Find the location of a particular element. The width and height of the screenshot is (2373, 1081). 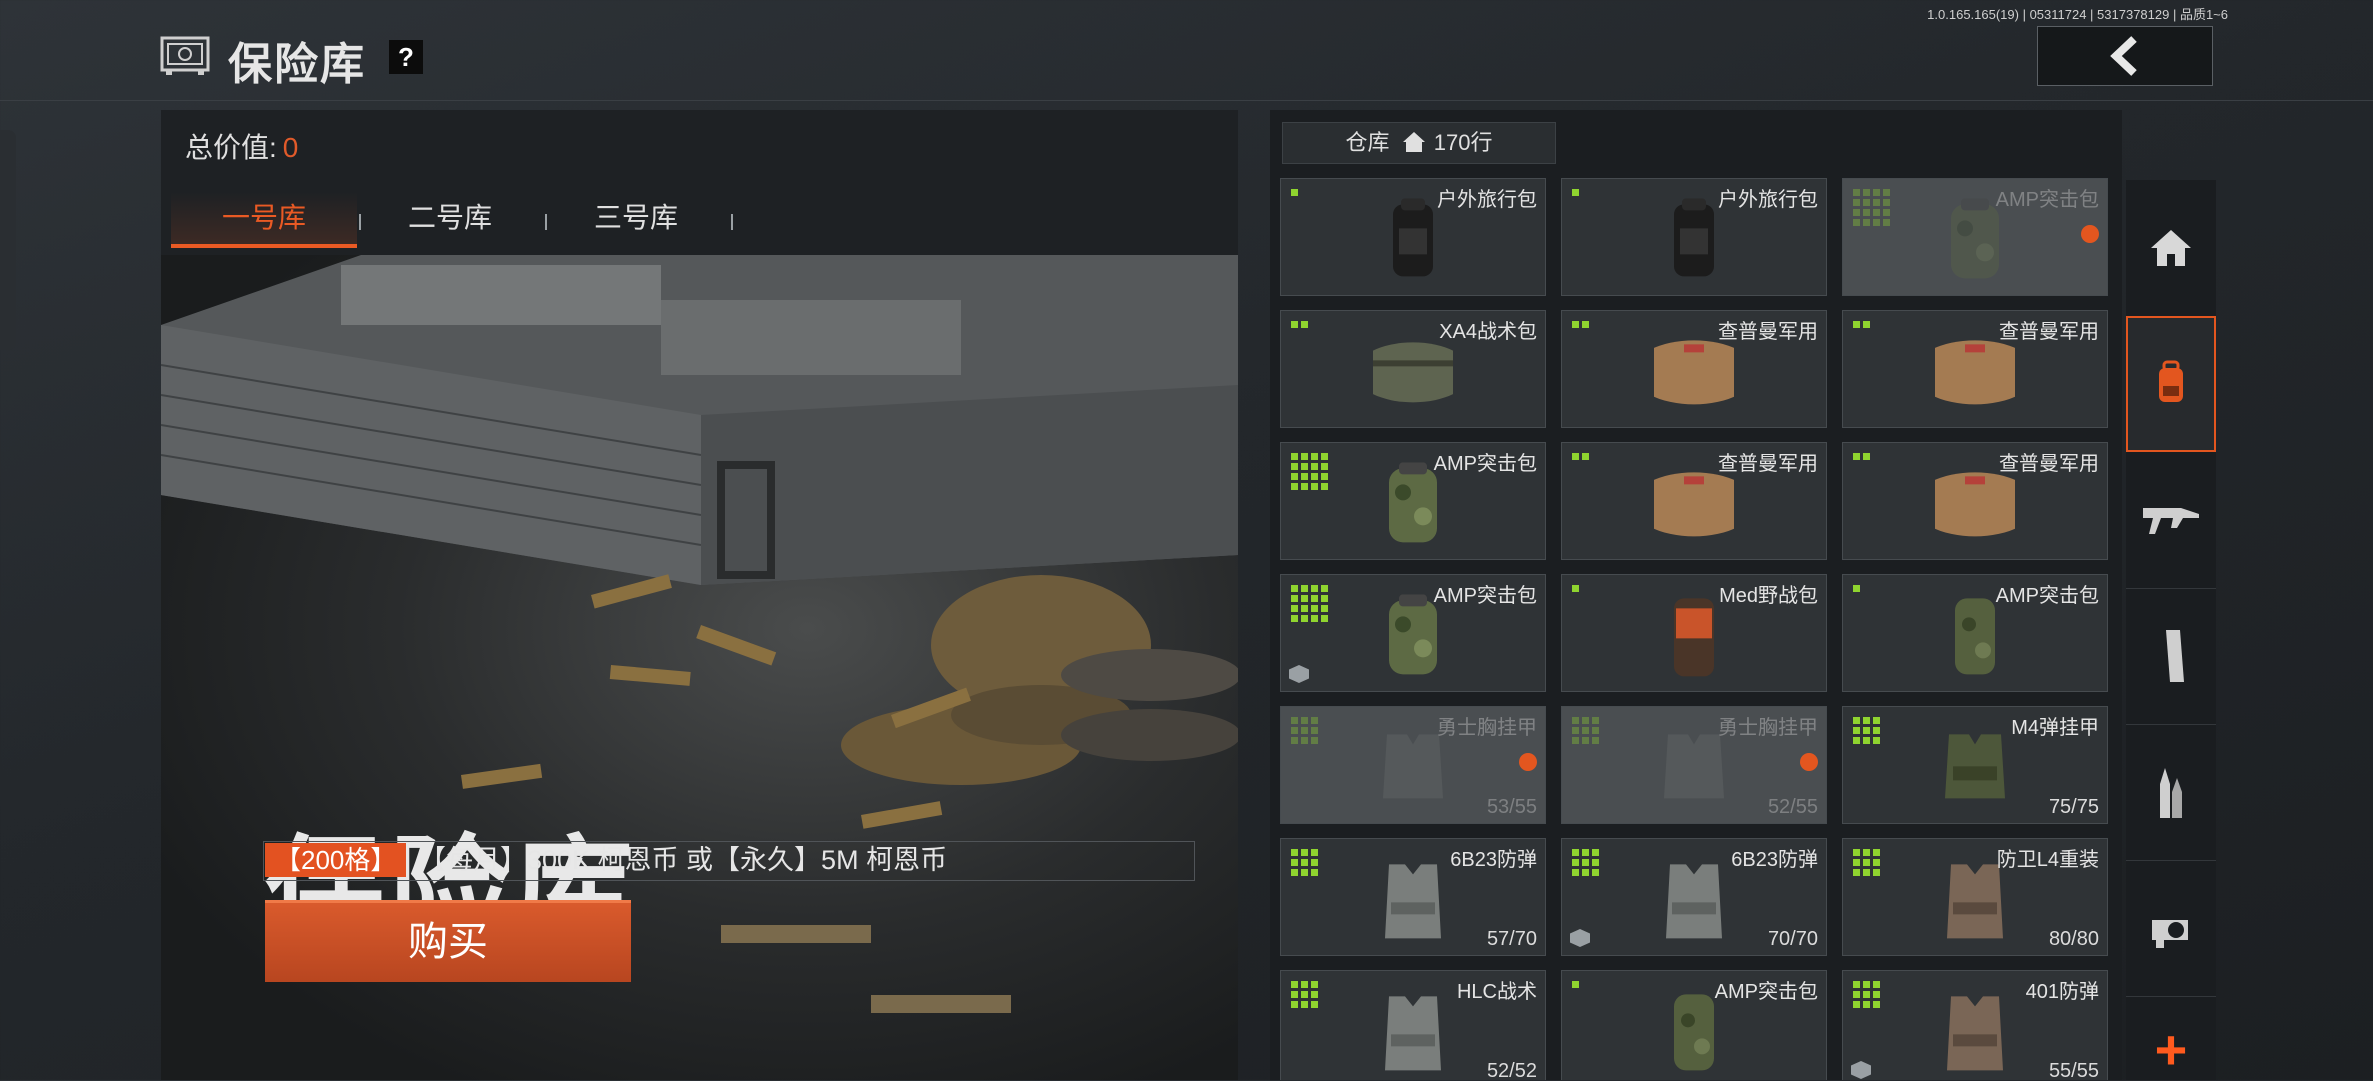

chevron-left-icon is located at coordinates (2123, 56).